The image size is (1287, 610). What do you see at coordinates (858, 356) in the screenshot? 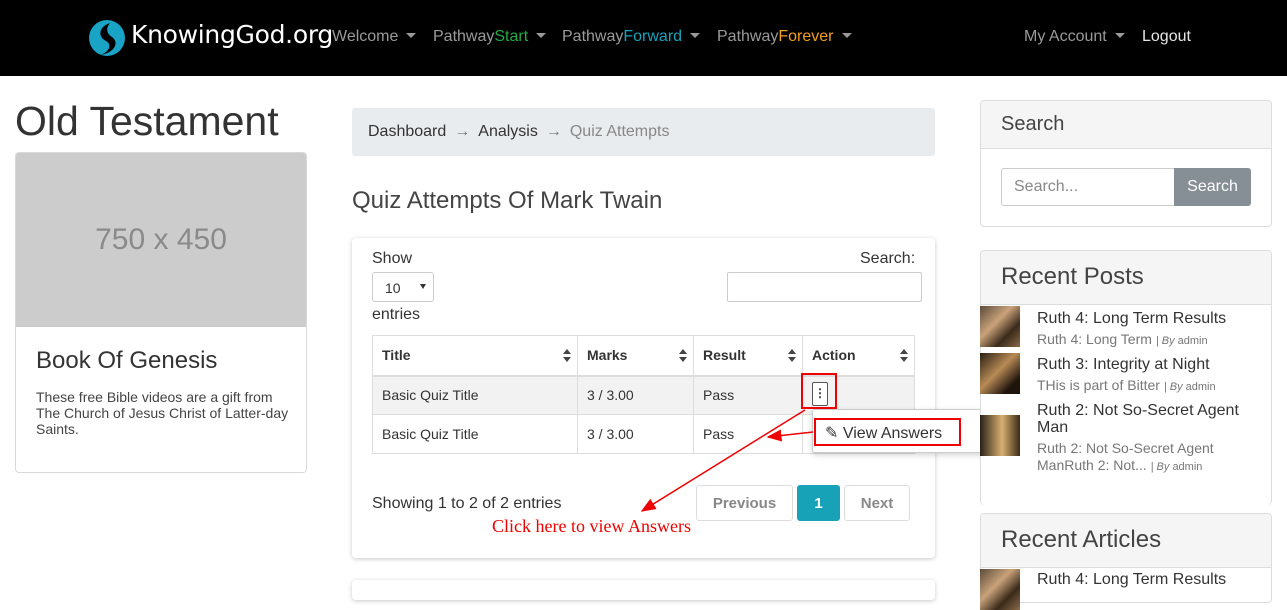
I see `column-header-action: Action` at bounding box center [858, 356].